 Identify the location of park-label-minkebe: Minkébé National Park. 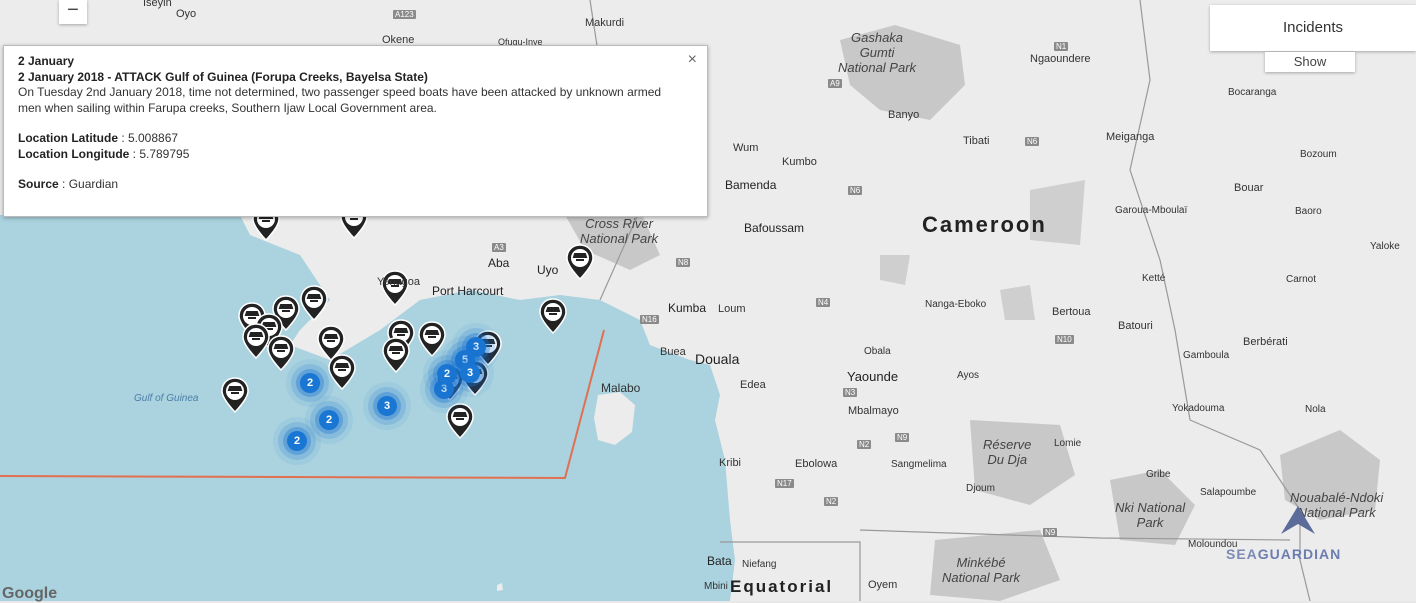
(981, 570).